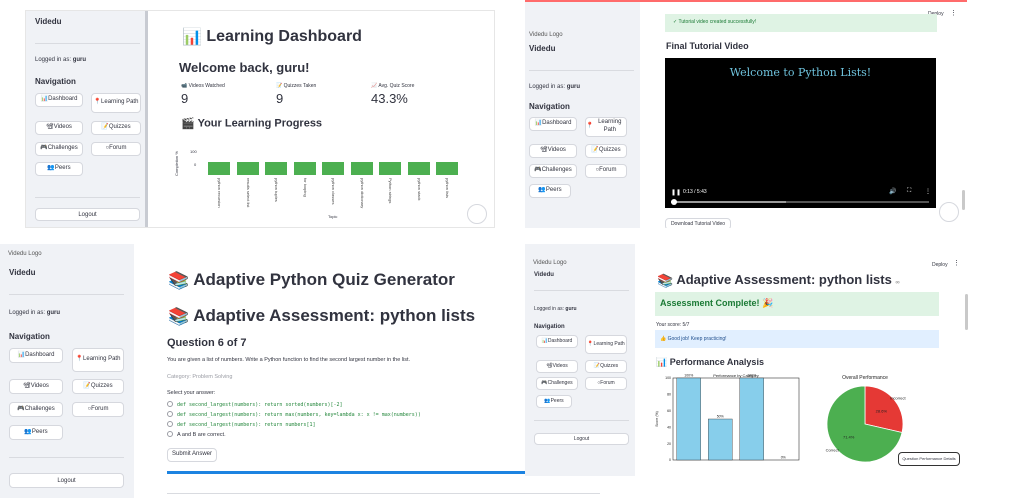  What do you see at coordinates (688, 419) in the screenshot?
I see `category-bar` at bounding box center [688, 419].